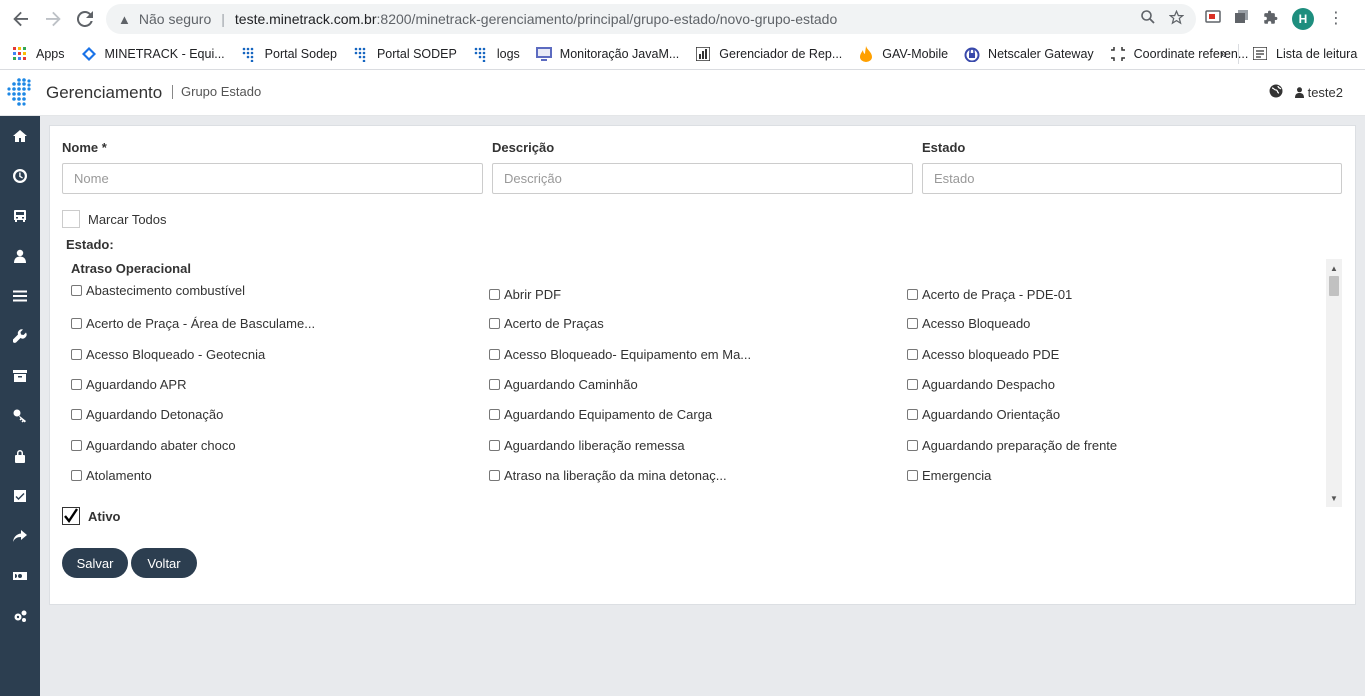  What do you see at coordinates (1304, 54) in the screenshot?
I see `reading-list-button: Lista de leitura` at bounding box center [1304, 54].